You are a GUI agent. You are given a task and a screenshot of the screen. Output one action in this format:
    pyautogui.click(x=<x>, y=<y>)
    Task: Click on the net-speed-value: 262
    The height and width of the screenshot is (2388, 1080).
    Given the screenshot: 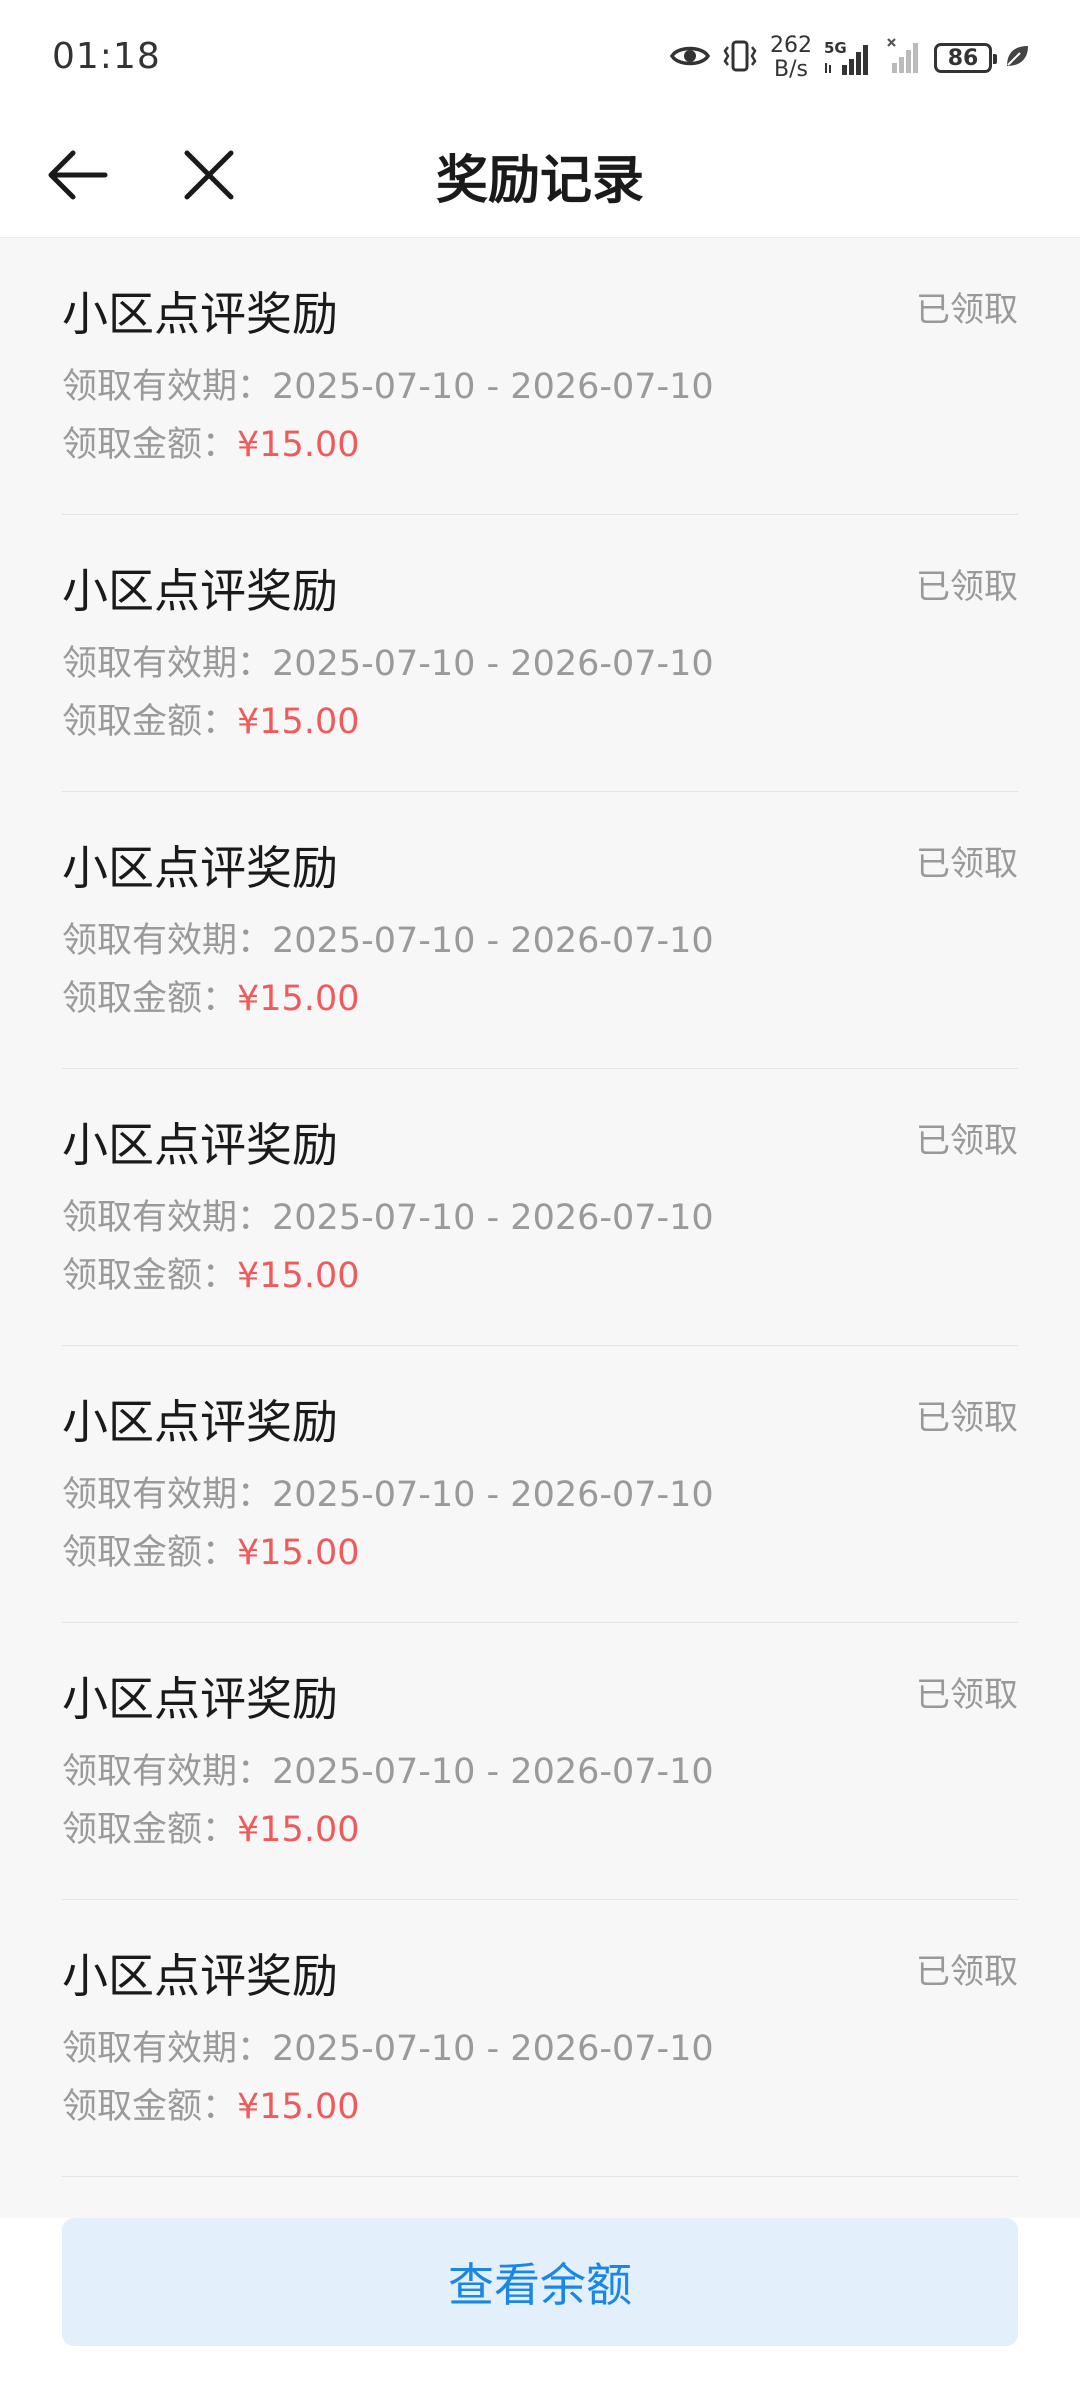 What is the action you would take?
    pyautogui.click(x=791, y=45)
    